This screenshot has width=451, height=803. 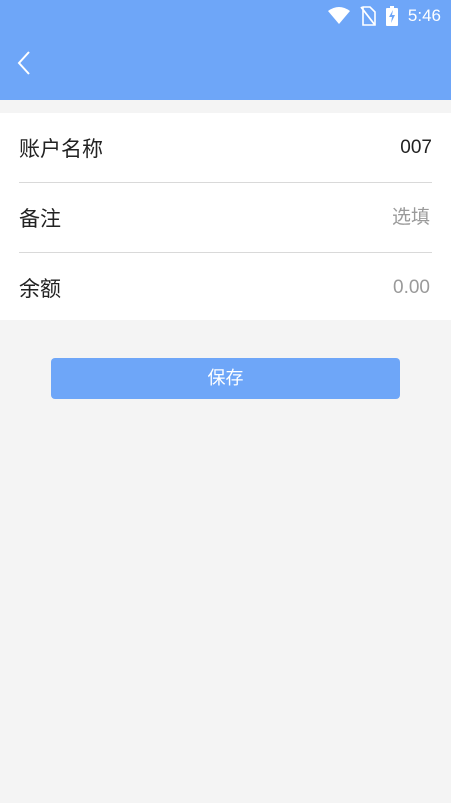 I want to click on wifi-icon, so click(x=338, y=16).